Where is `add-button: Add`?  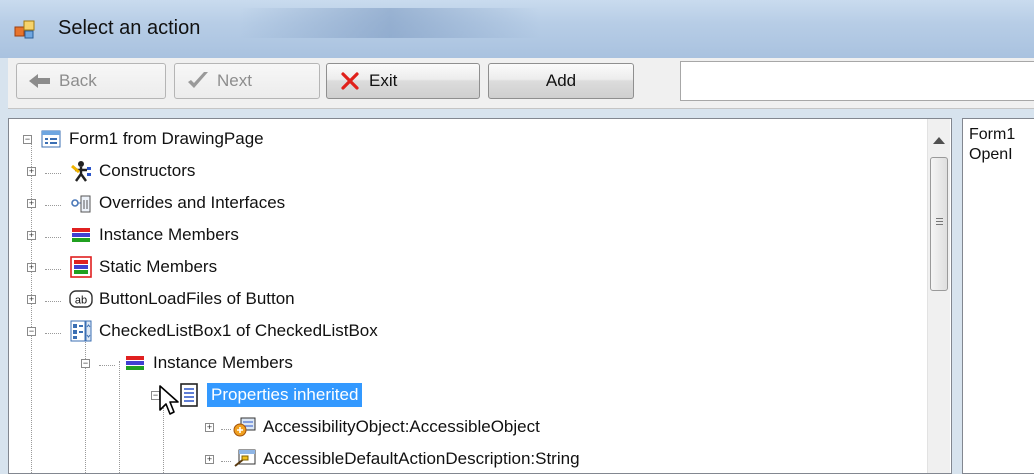
add-button: Add is located at coordinates (561, 81).